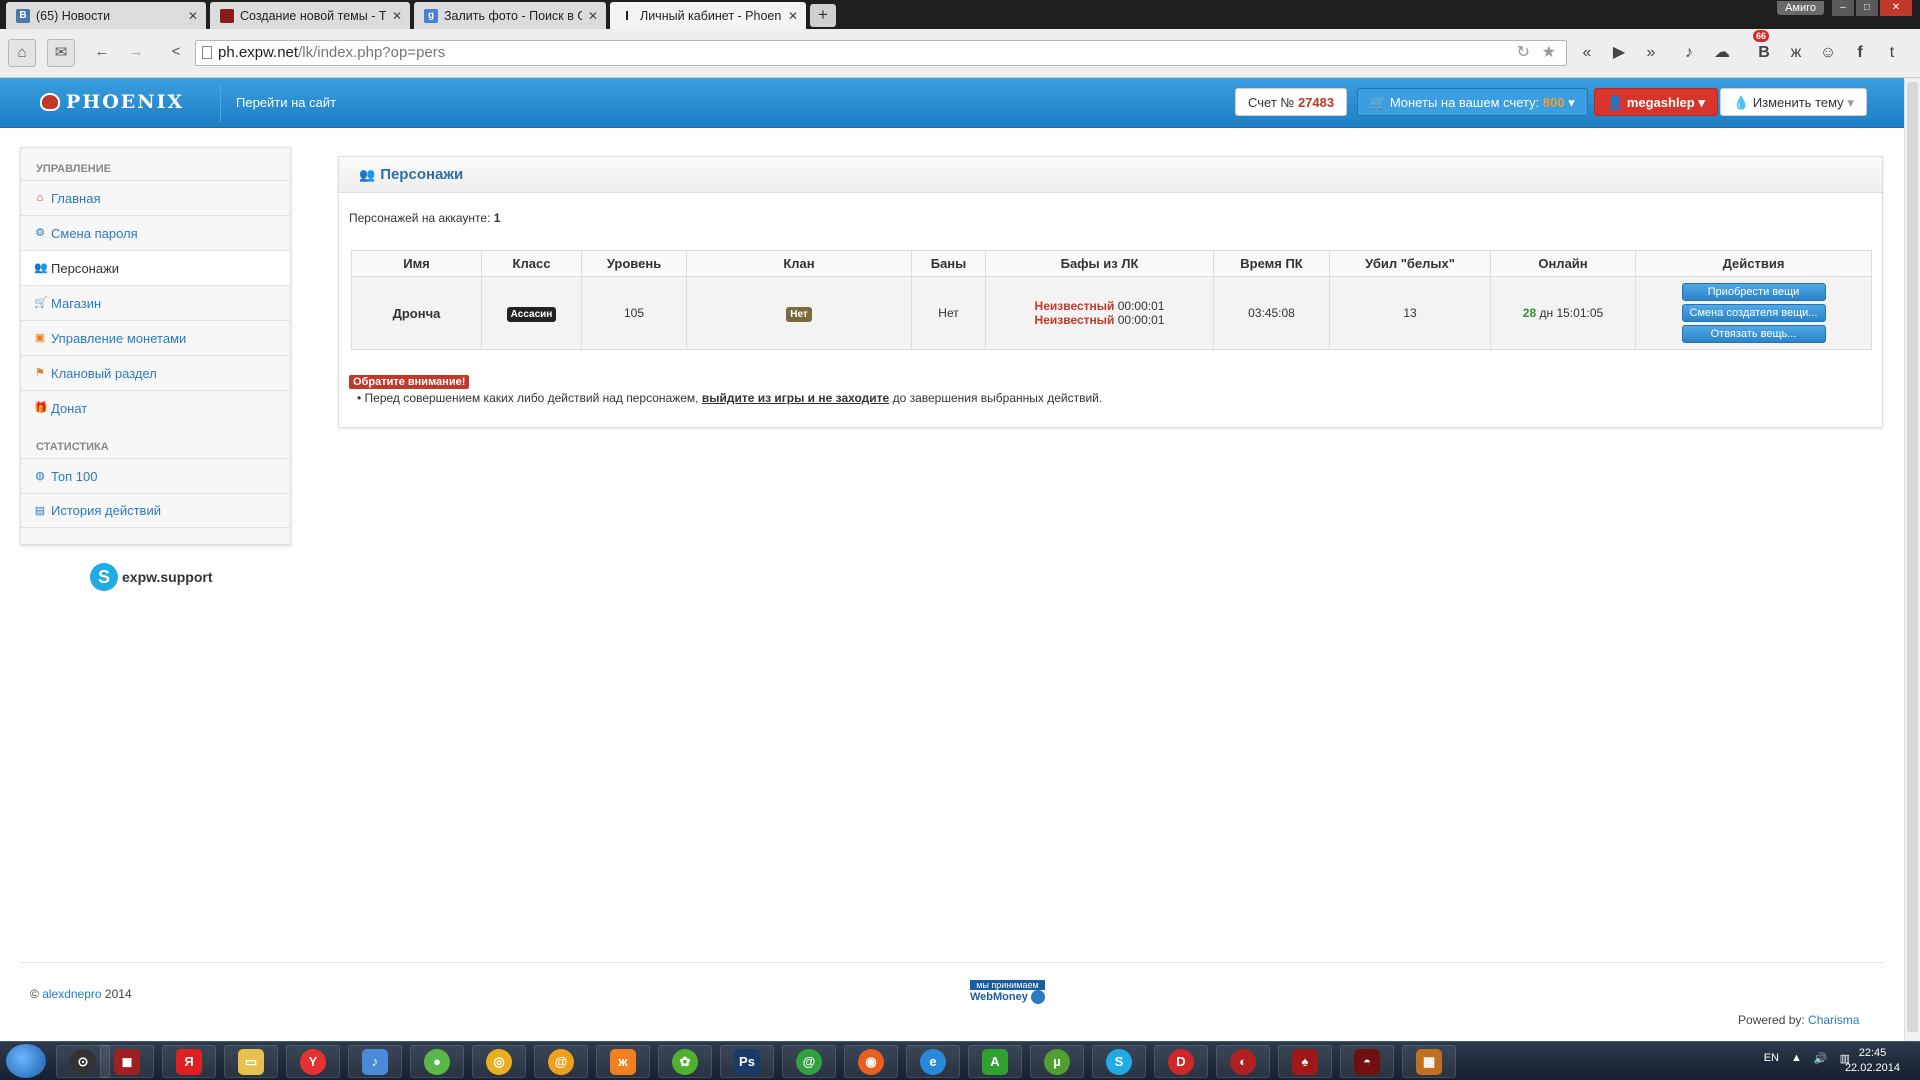  Describe the element at coordinates (251, 1061) in the screenshot. I see `taskbar-app-explorer: ▭` at that location.